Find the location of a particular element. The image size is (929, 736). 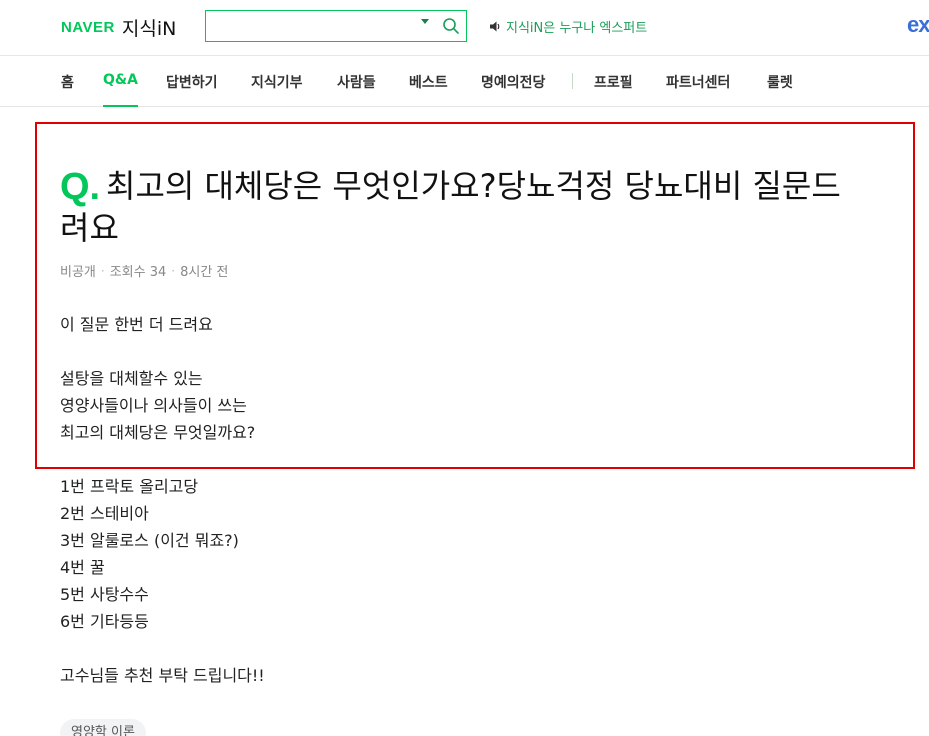

nav-item-people: 사람들 is located at coordinates (356, 82).